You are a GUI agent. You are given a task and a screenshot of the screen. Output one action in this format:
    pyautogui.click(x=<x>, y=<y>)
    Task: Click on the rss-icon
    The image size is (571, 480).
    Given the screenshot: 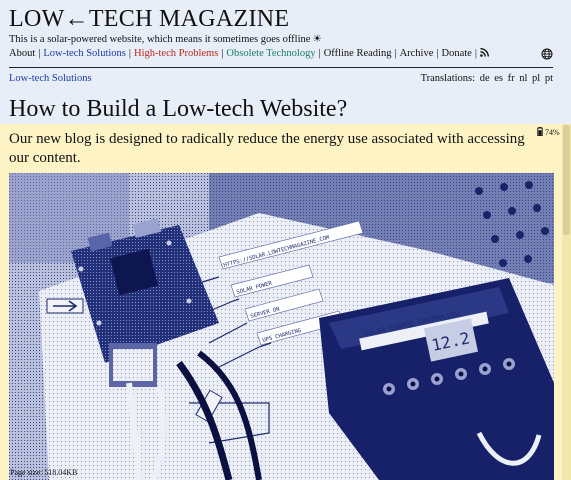 What is the action you would take?
    pyautogui.click(x=484, y=52)
    